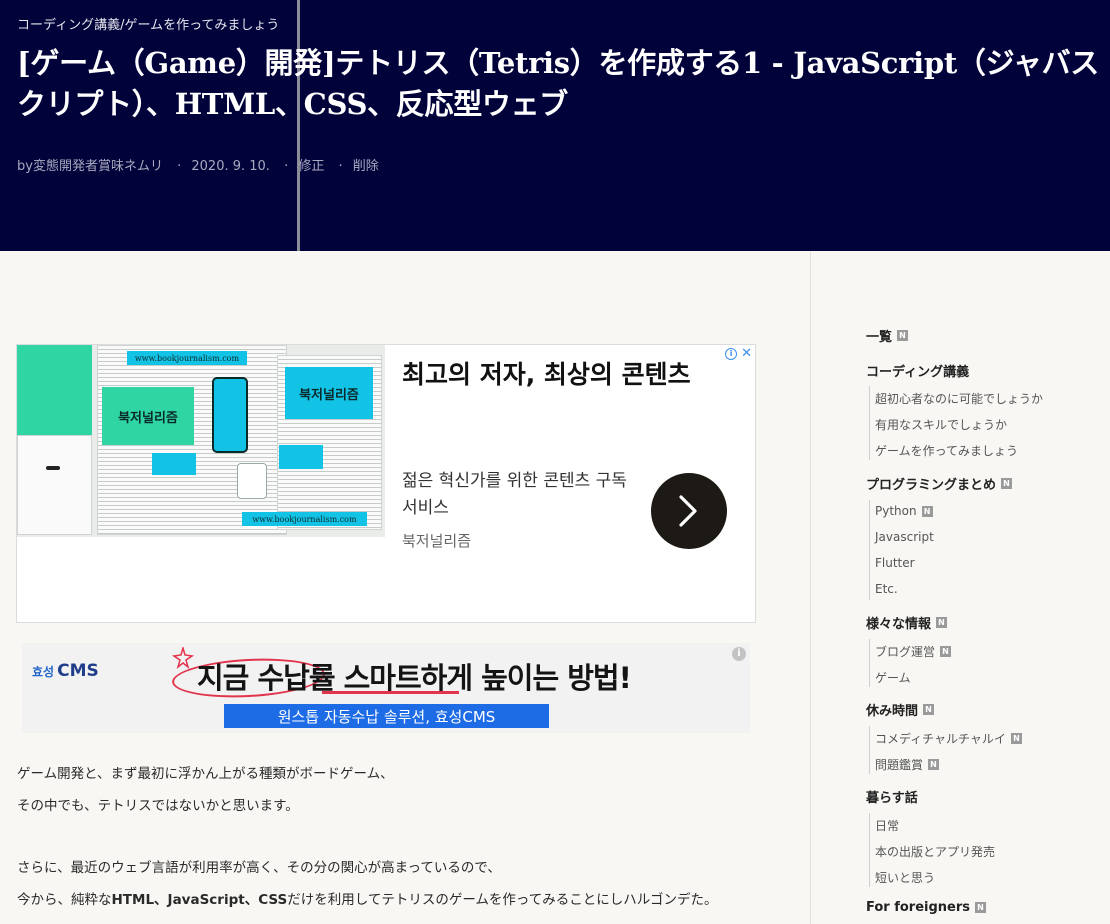  I want to click on ad-art-url: www.bookjournalism.com, so click(304, 519).